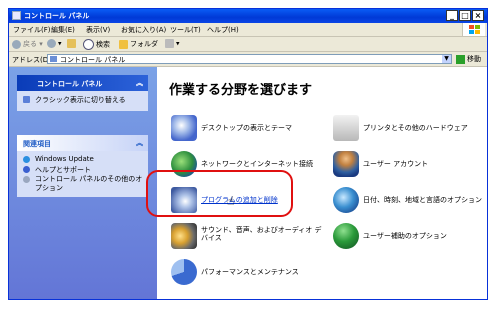 The height and width of the screenshot is (311, 500). Describe the element at coordinates (184, 128) in the screenshot. I see `desktop-theme-icon` at that location.